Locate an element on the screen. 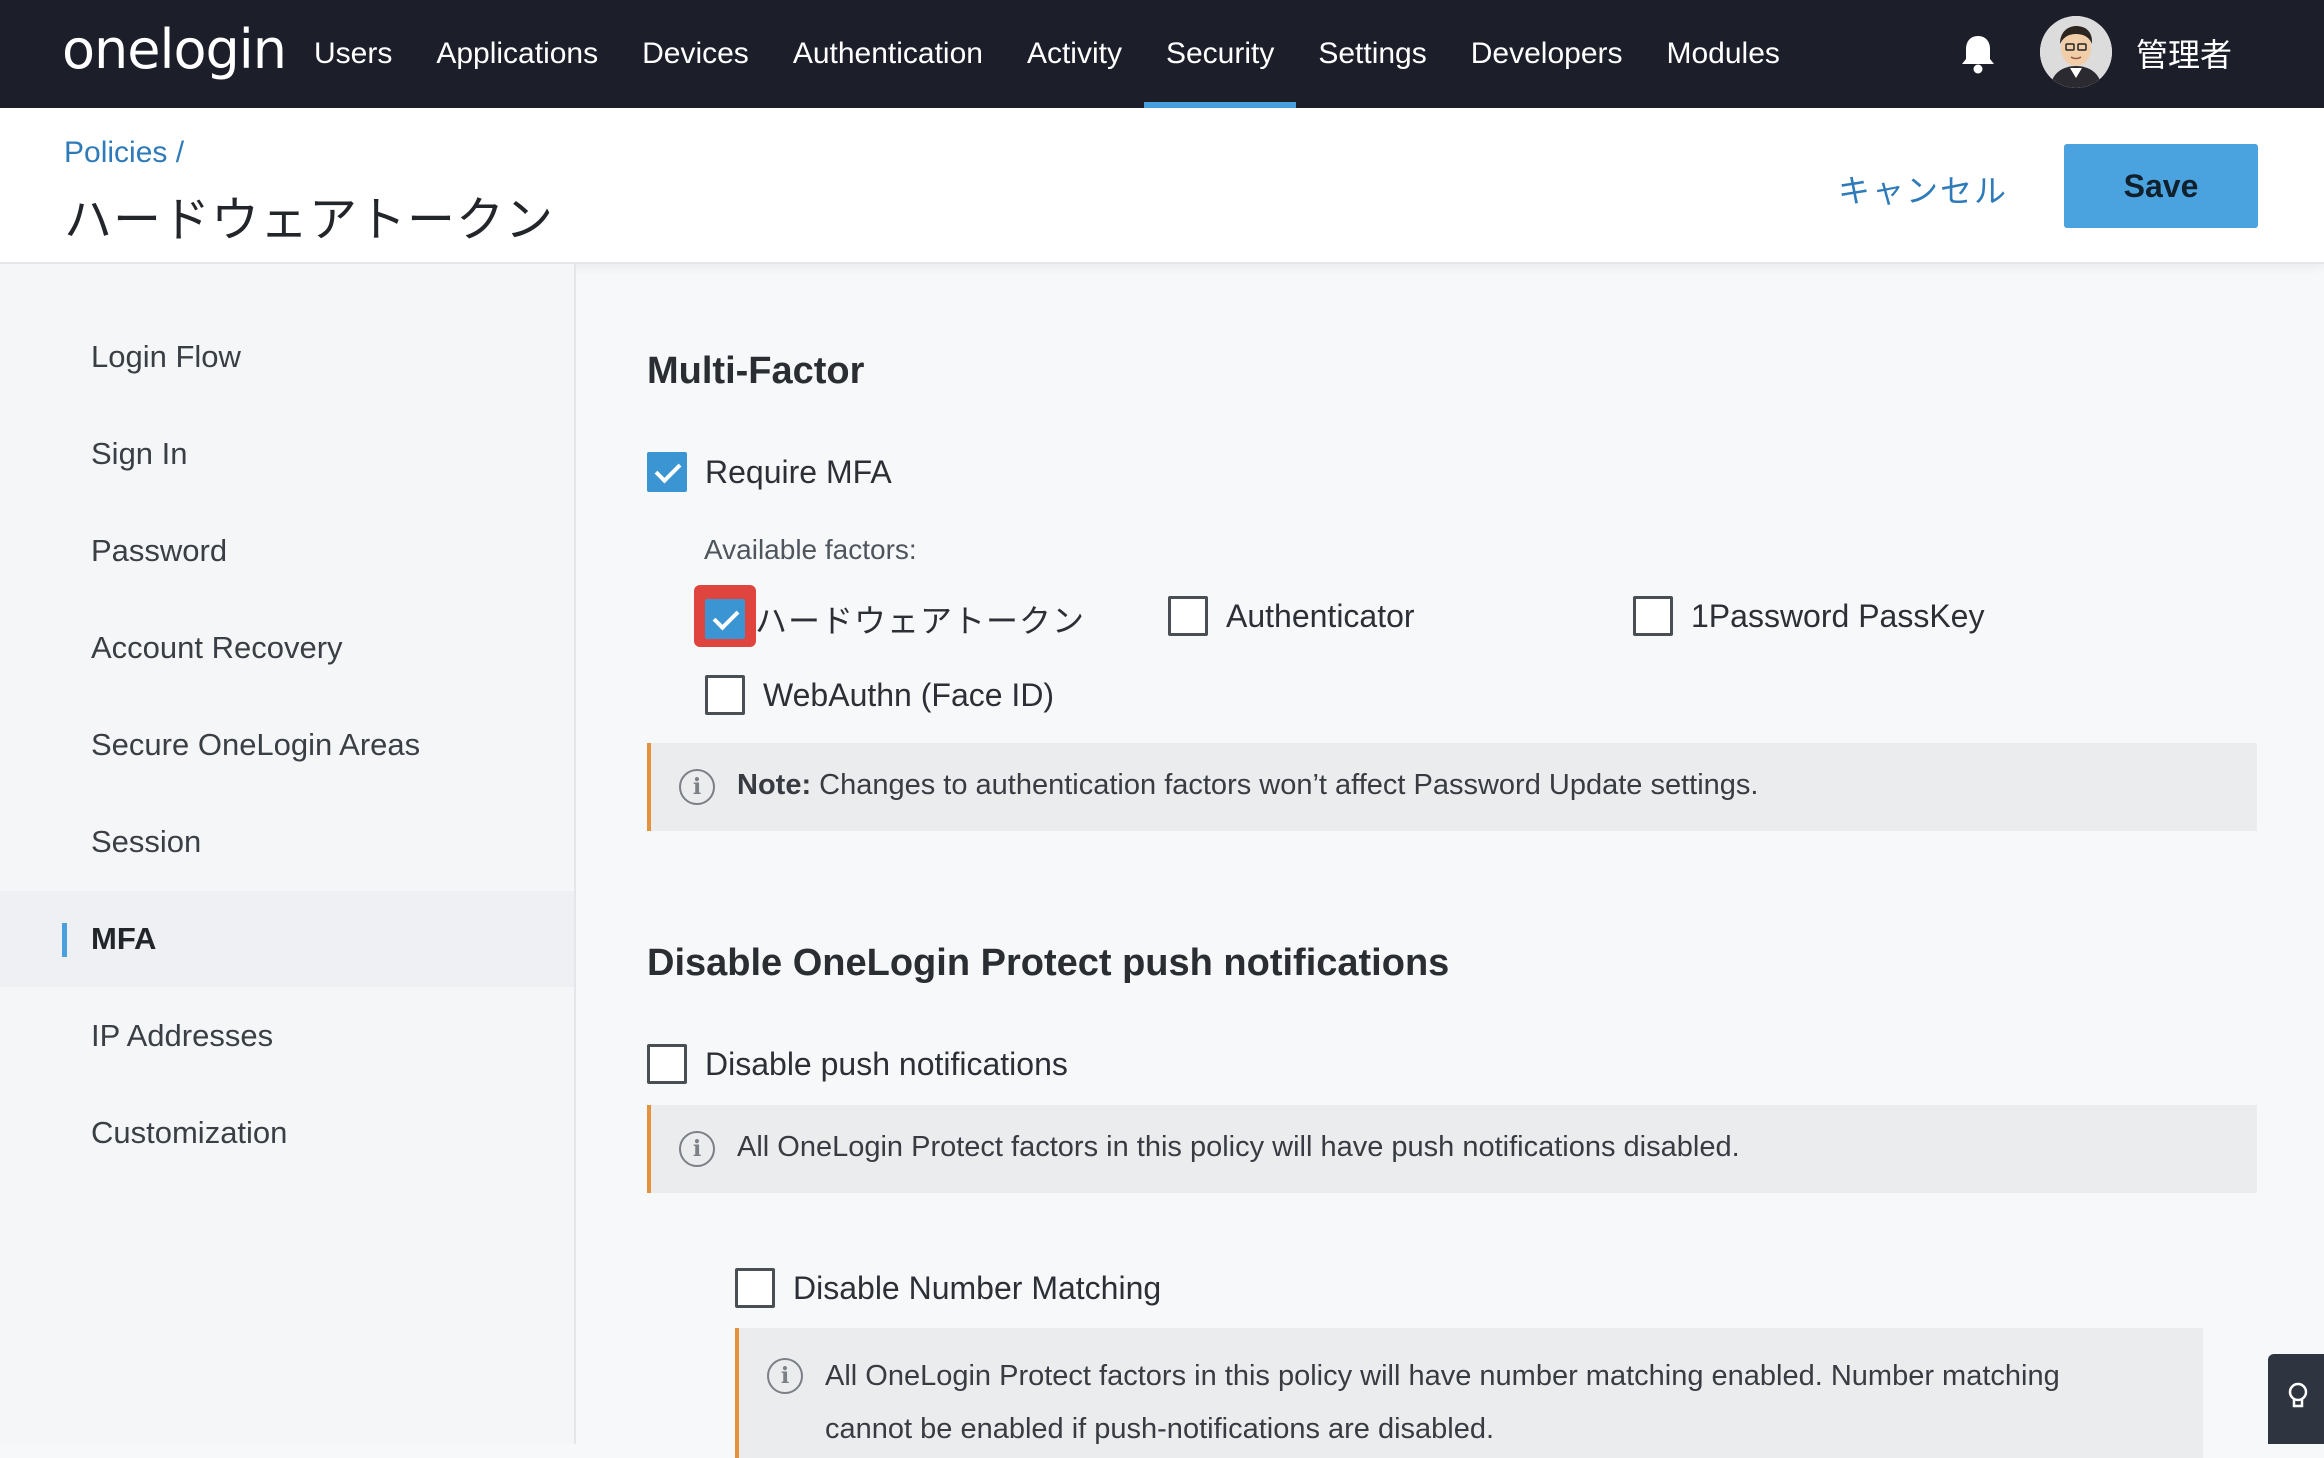 The image size is (2324, 1458). nav-applications: Applications is located at coordinates (517, 54).